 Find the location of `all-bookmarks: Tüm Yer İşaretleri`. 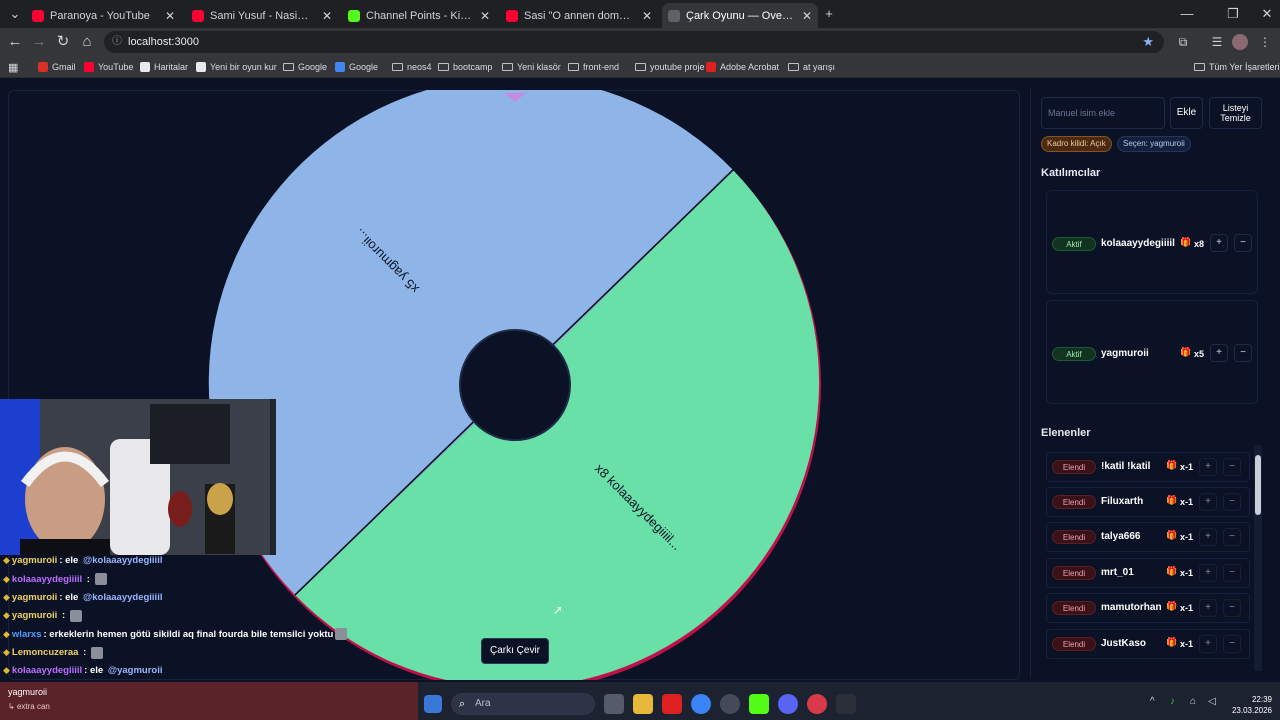

all-bookmarks: Tüm Yer İşaretleri is located at coordinates (1237, 67).